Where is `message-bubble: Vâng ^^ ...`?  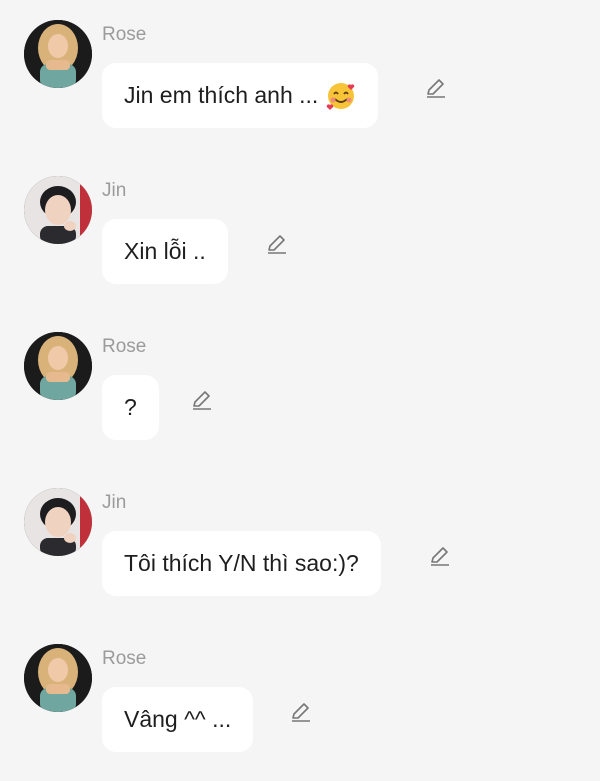 message-bubble: Vâng ^^ ... is located at coordinates (178, 719).